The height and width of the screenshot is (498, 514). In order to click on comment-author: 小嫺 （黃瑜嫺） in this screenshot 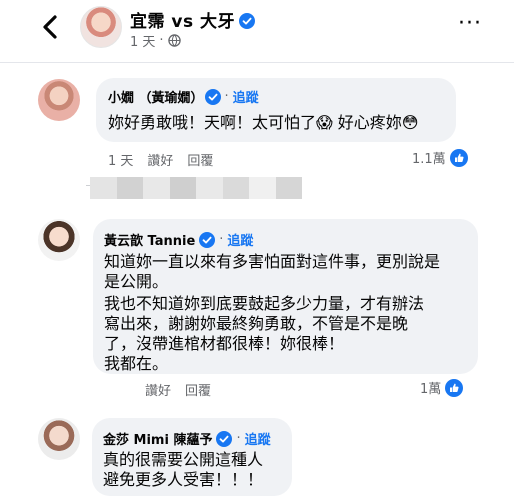, I will do `click(156, 96)`.